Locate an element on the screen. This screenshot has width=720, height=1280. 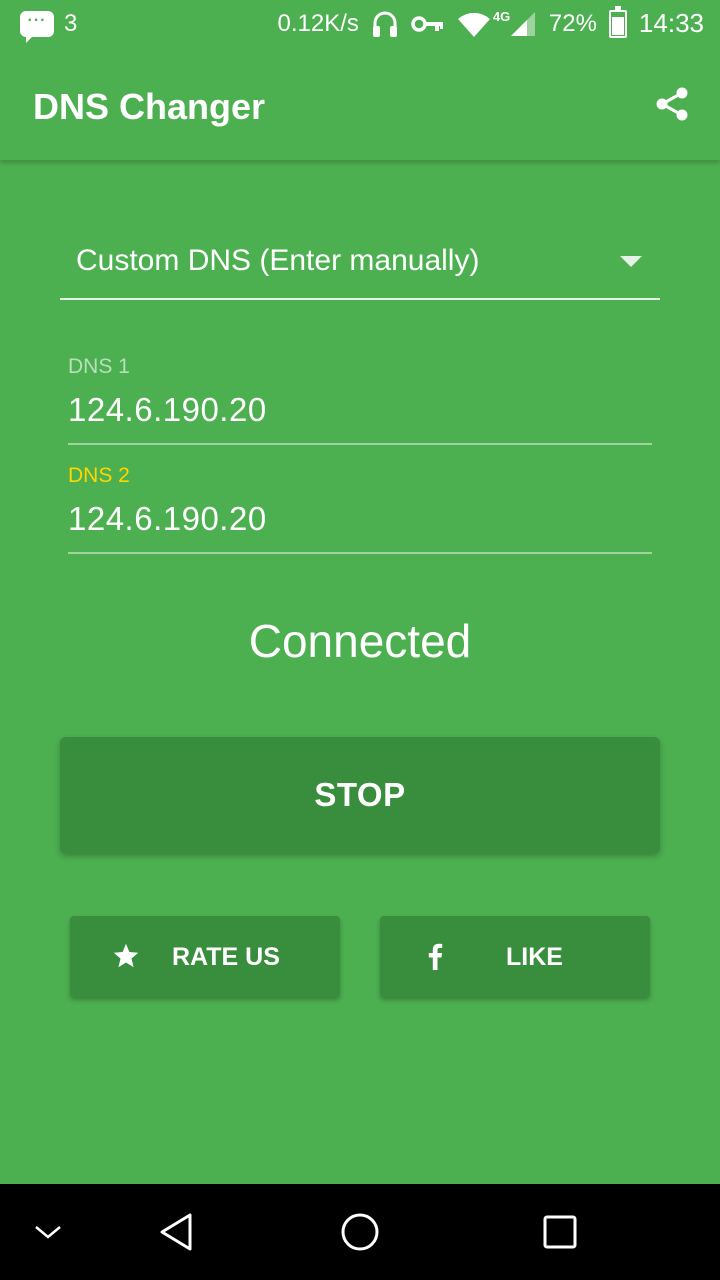
wifi-icon is located at coordinates (473, 24).